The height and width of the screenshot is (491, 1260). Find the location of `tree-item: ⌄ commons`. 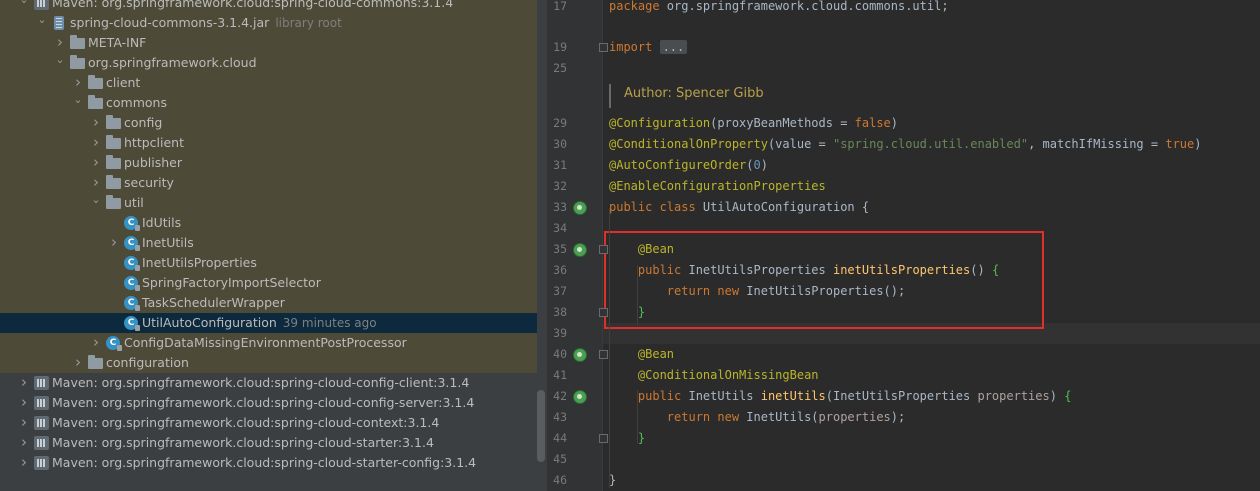

tree-item: ⌄ commons is located at coordinates (268, 103).